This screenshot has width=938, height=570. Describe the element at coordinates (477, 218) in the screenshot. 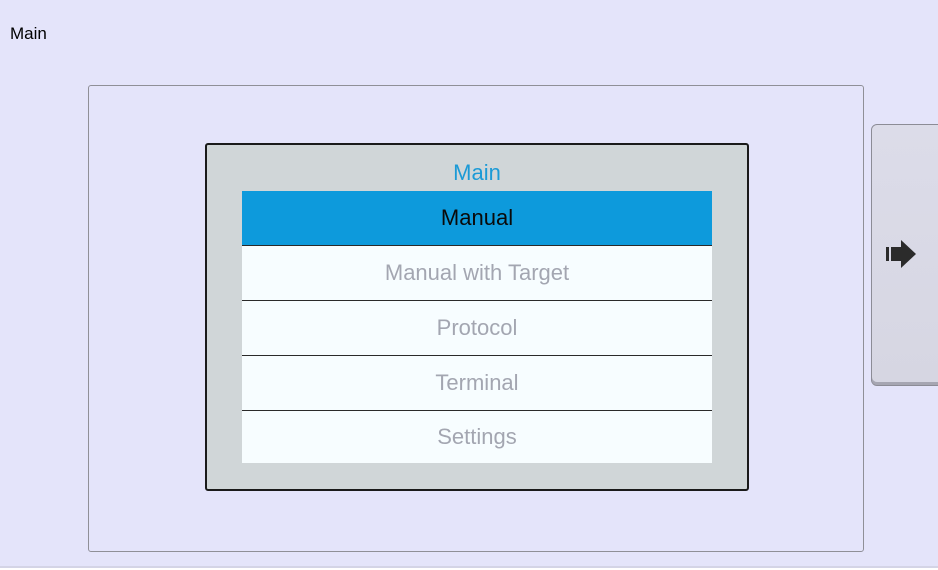

I see `menu-item-manual: Manual` at that location.